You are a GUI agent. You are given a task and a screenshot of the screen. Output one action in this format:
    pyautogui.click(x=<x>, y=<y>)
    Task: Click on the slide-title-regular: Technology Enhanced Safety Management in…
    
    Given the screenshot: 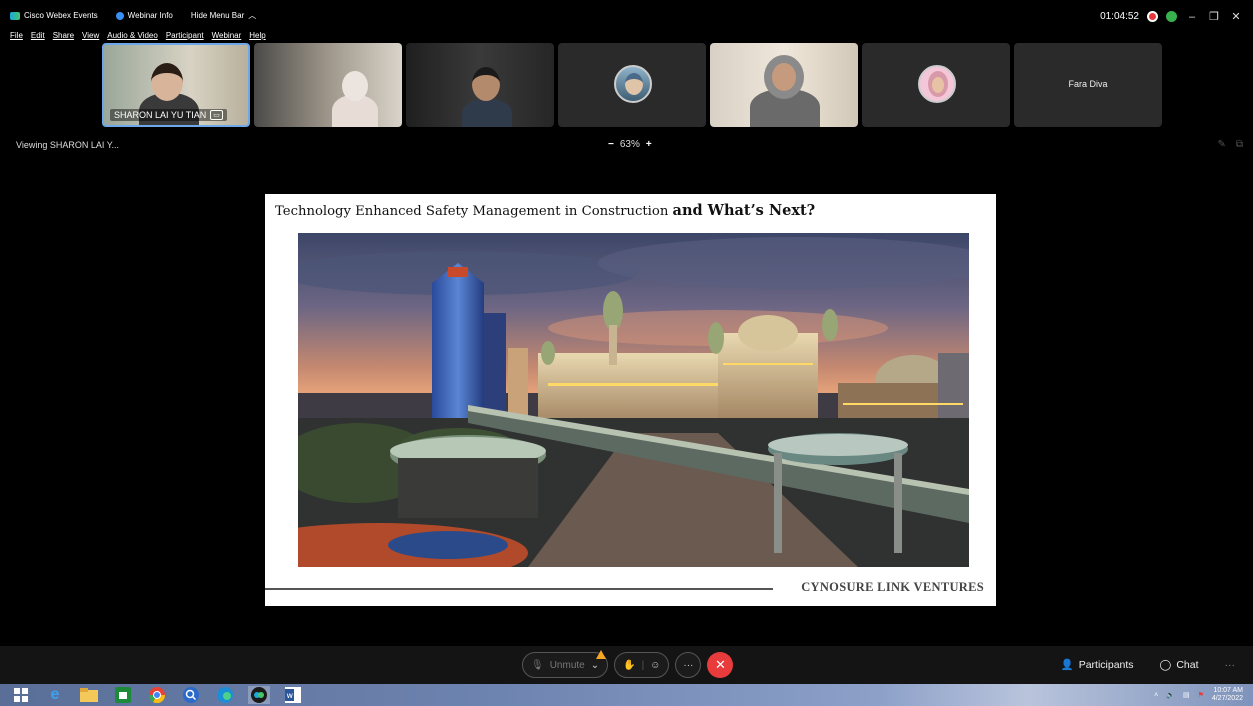 What is the action you would take?
    pyautogui.click(x=472, y=211)
    